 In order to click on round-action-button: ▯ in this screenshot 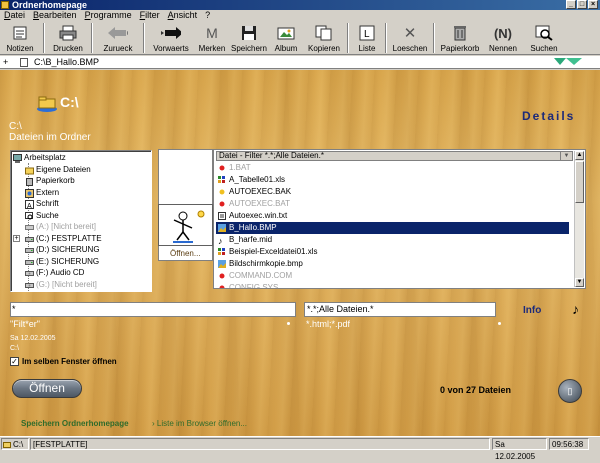, I will do `click(570, 391)`.